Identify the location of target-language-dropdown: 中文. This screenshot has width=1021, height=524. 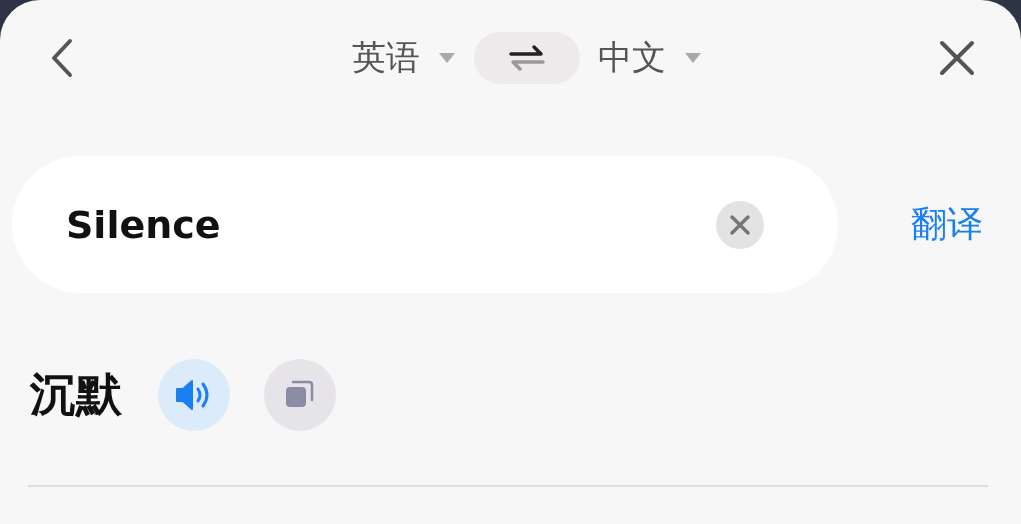
(649, 58).